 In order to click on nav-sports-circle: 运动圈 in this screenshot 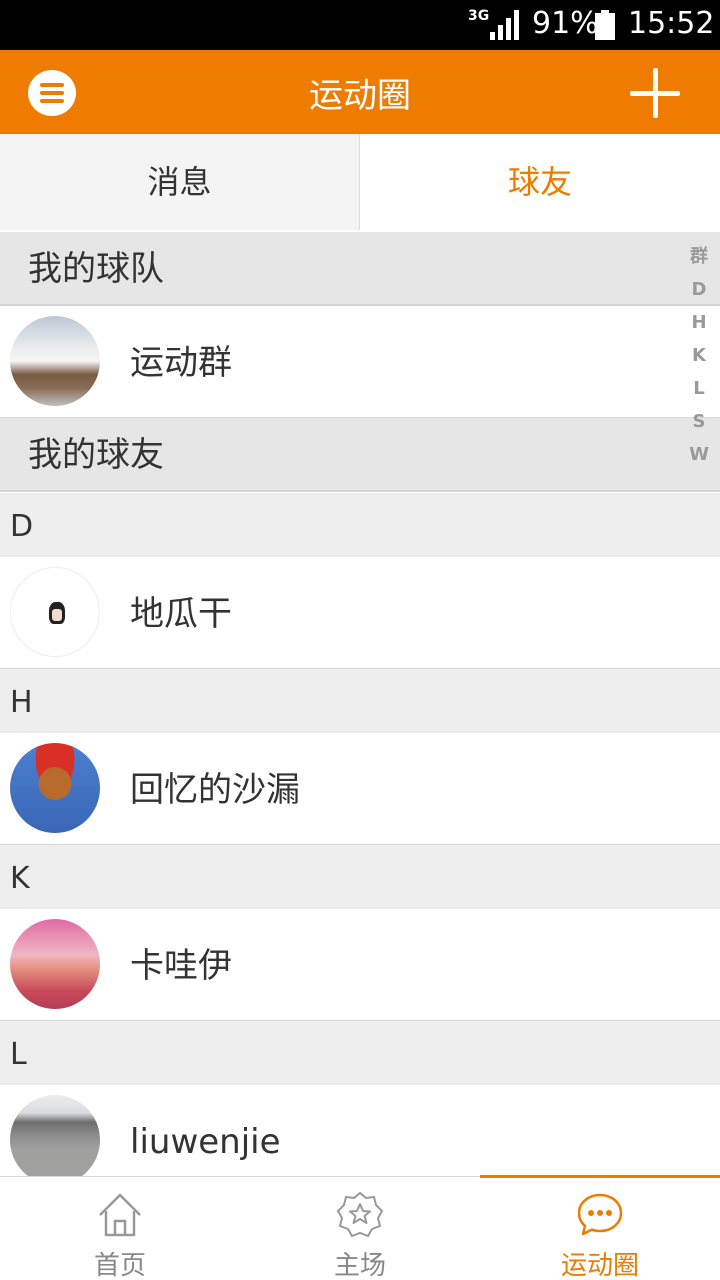, I will do `click(600, 1228)`.